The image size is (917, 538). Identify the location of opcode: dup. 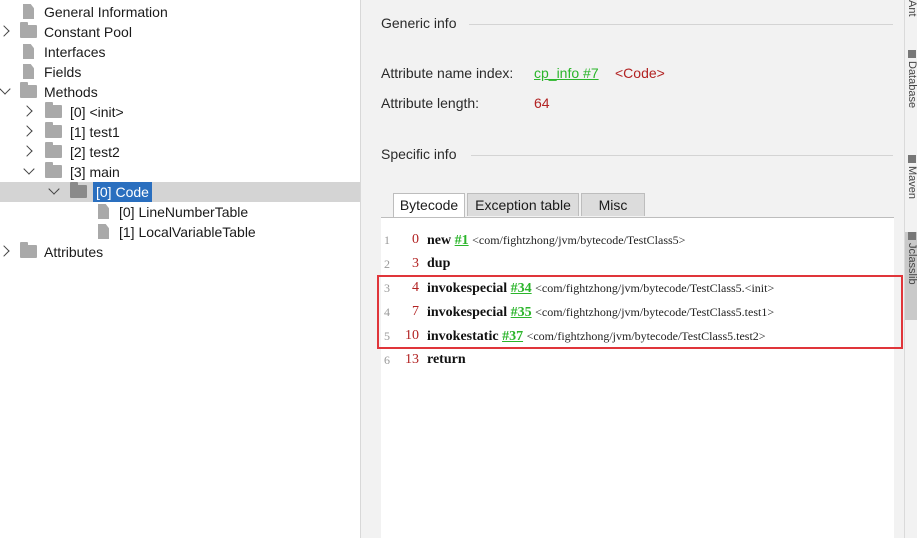
(439, 263).